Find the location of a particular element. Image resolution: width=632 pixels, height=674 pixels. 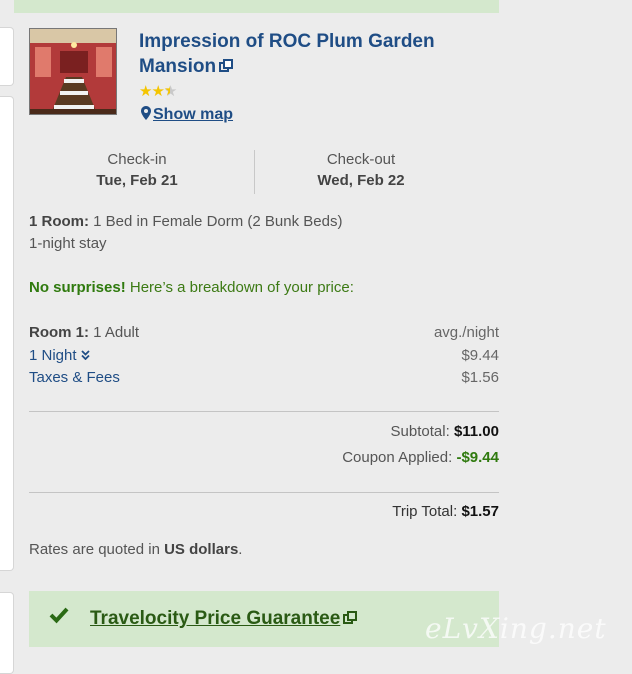

avg-night-label: avg./night is located at coordinates (466, 332).